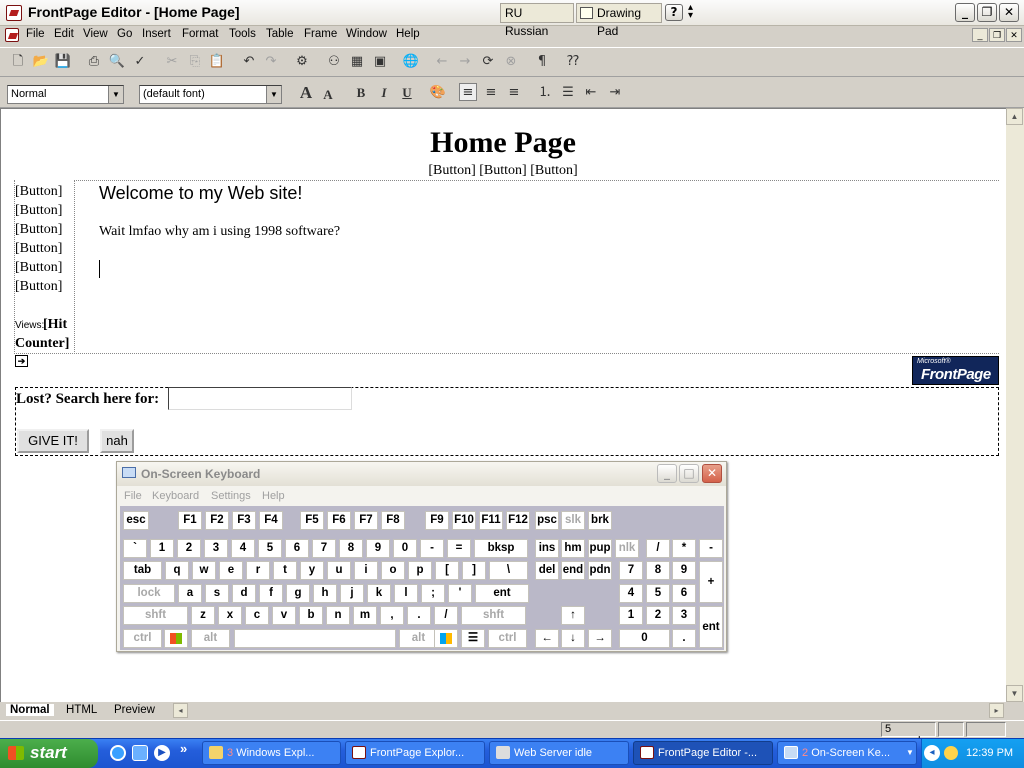  Describe the element at coordinates (433, 593) in the screenshot. I see `key: ;` at that location.